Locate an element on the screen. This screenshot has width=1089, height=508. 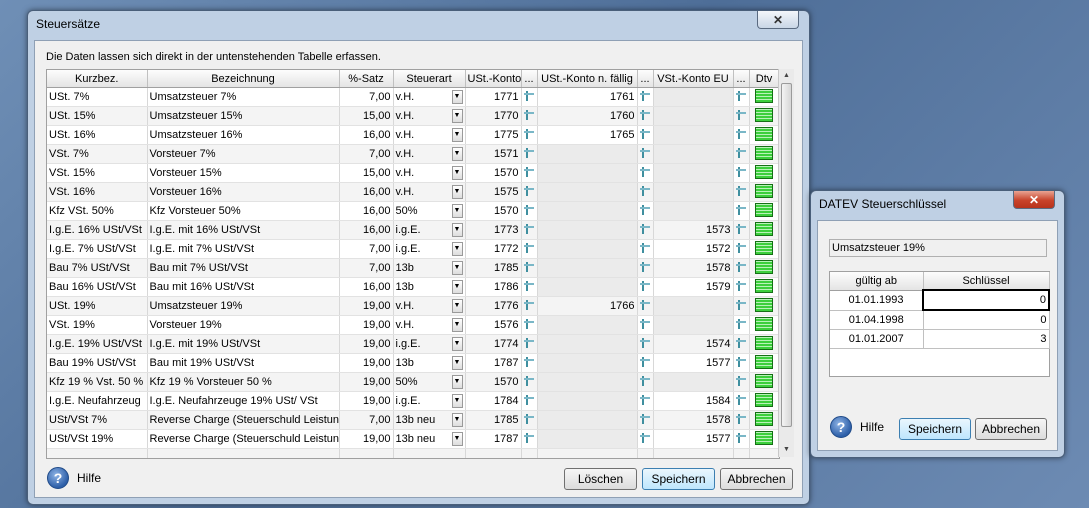
cell-kurzbez: I.g.E. 16% USt/VSt is located at coordinates (97, 230).